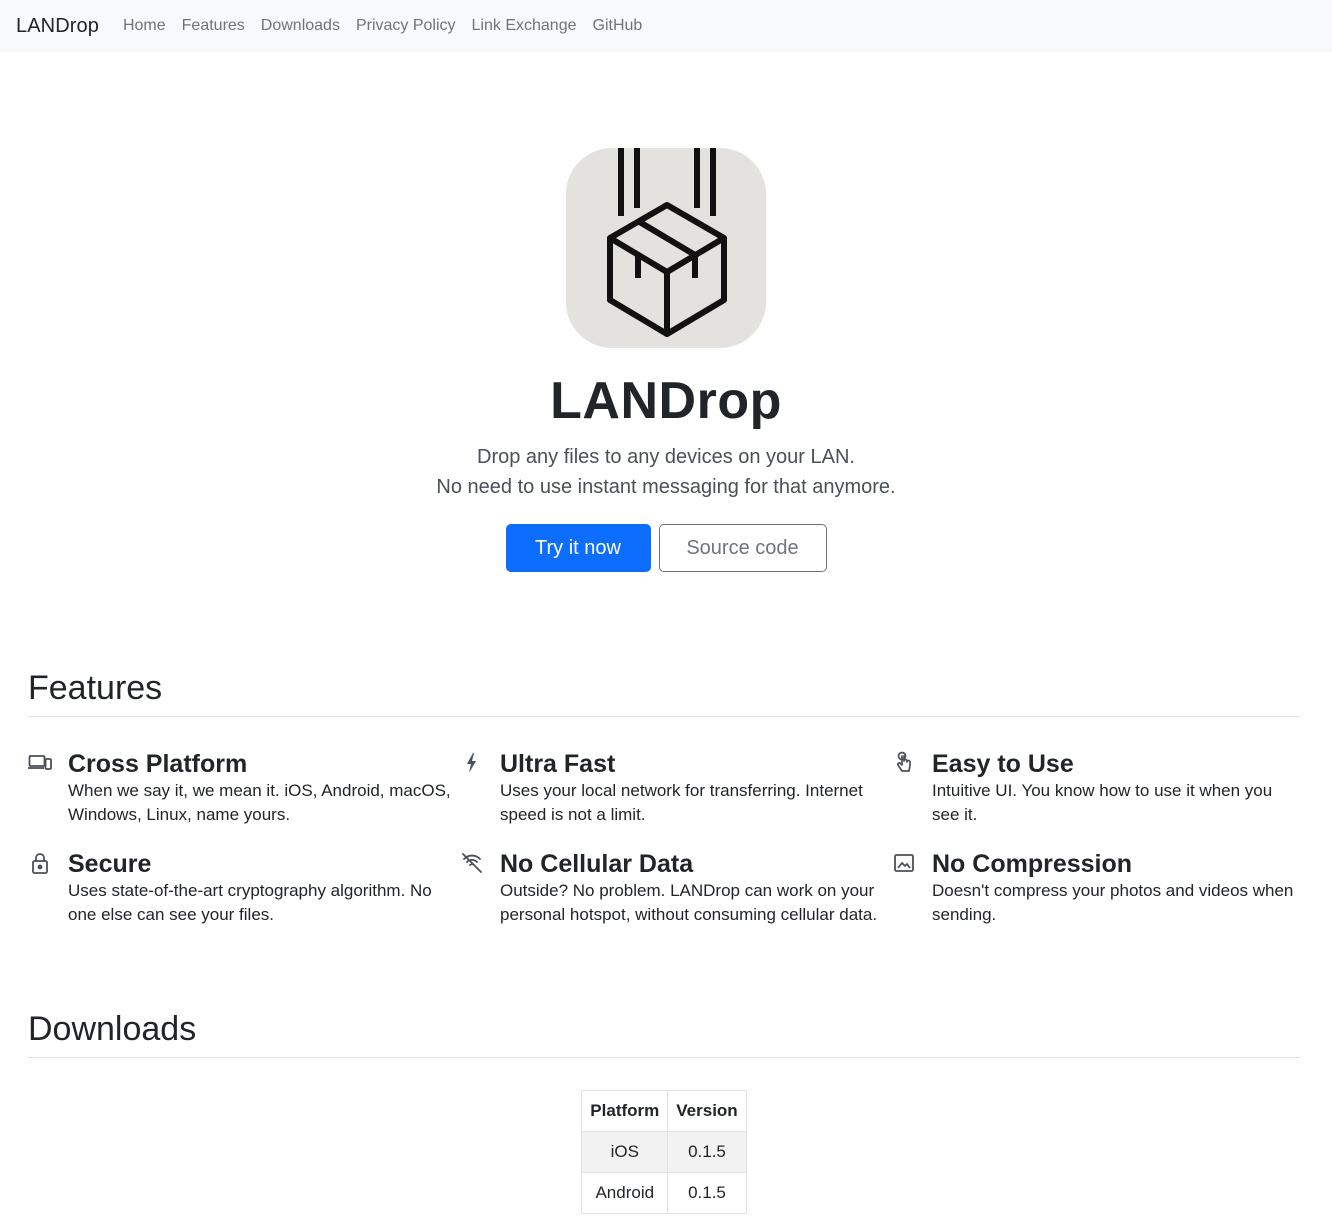 The height and width of the screenshot is (1228, 1332). I want to click on downloads-table: Platform Version iOS 0.1.5 Android 0.1.5, so click(664, 1152).